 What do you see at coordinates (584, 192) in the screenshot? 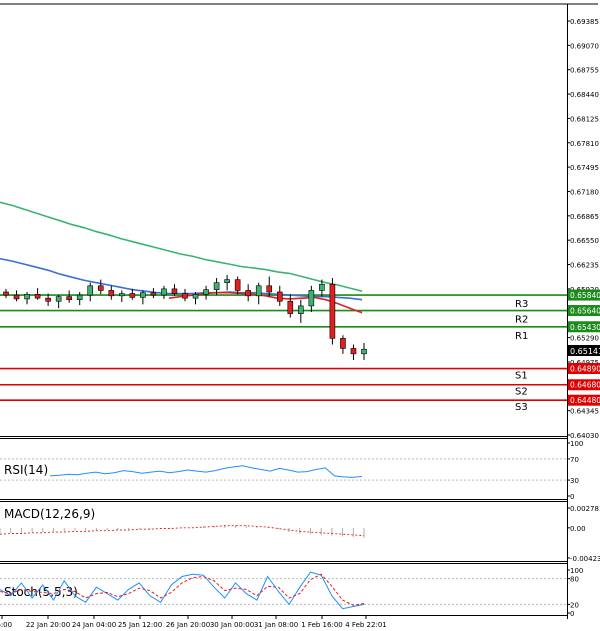
I see `price-tick-label: 0.67180` at bounding box center [584, 192].